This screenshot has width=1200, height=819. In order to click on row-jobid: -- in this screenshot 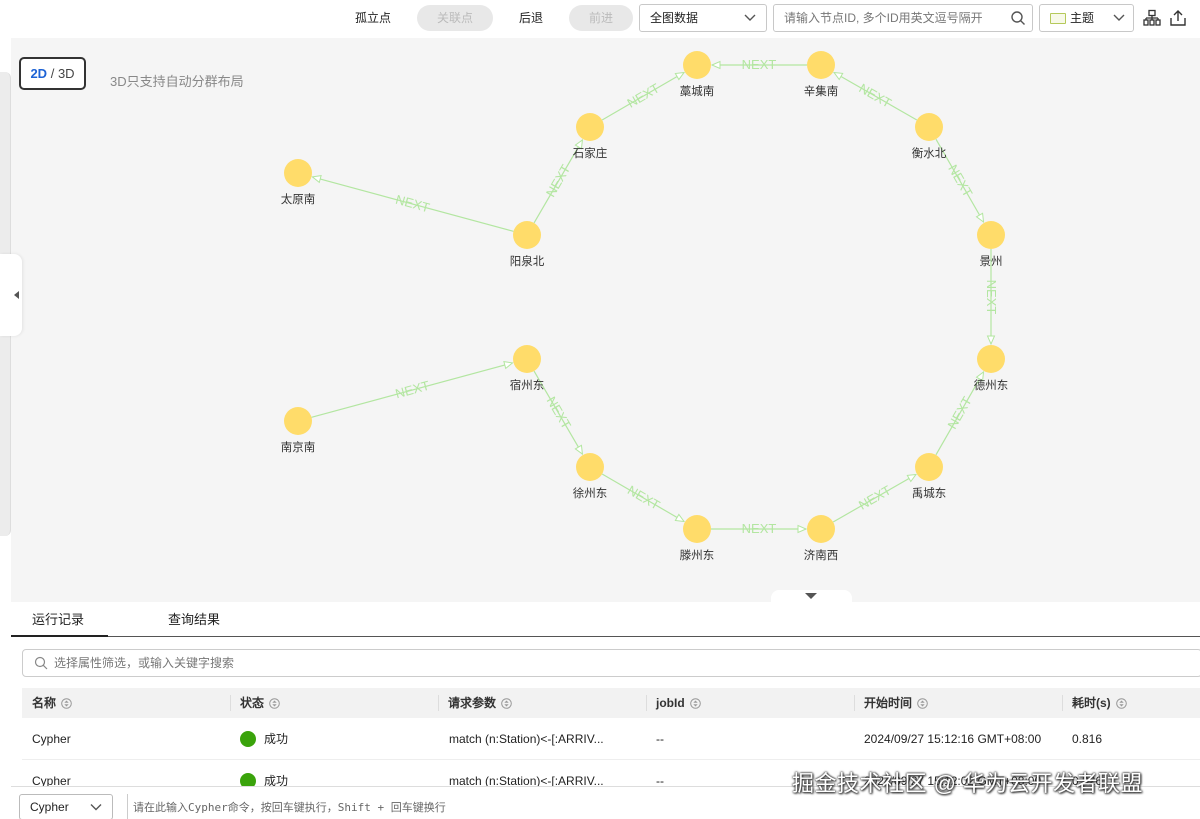, I will do `click(660, 739)`.